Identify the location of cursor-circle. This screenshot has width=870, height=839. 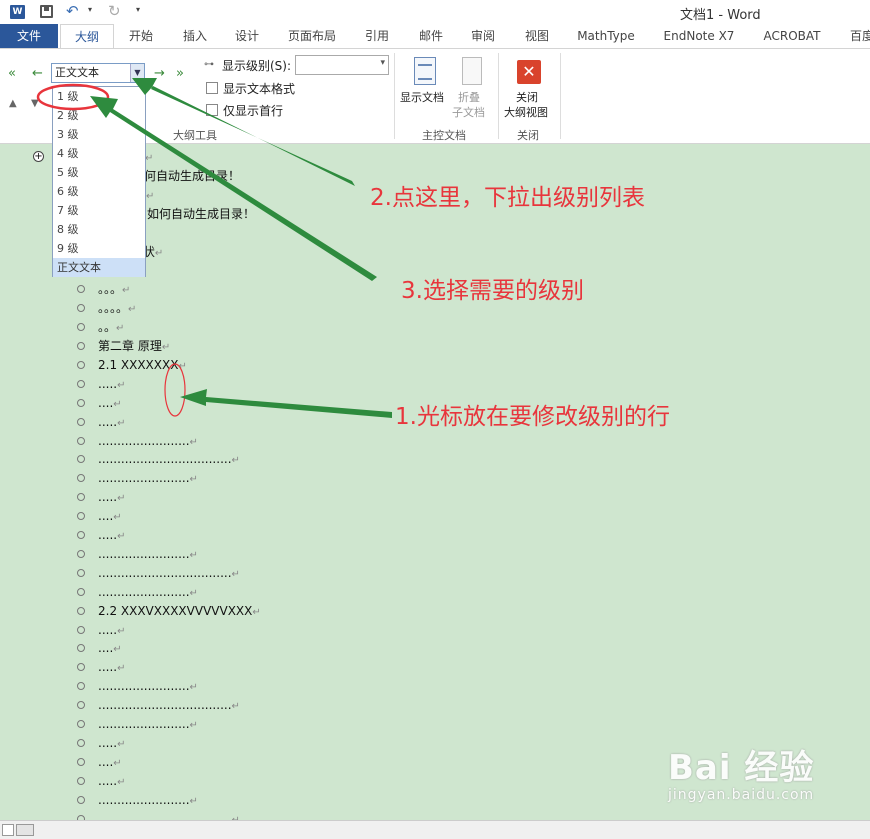
(175, 390).